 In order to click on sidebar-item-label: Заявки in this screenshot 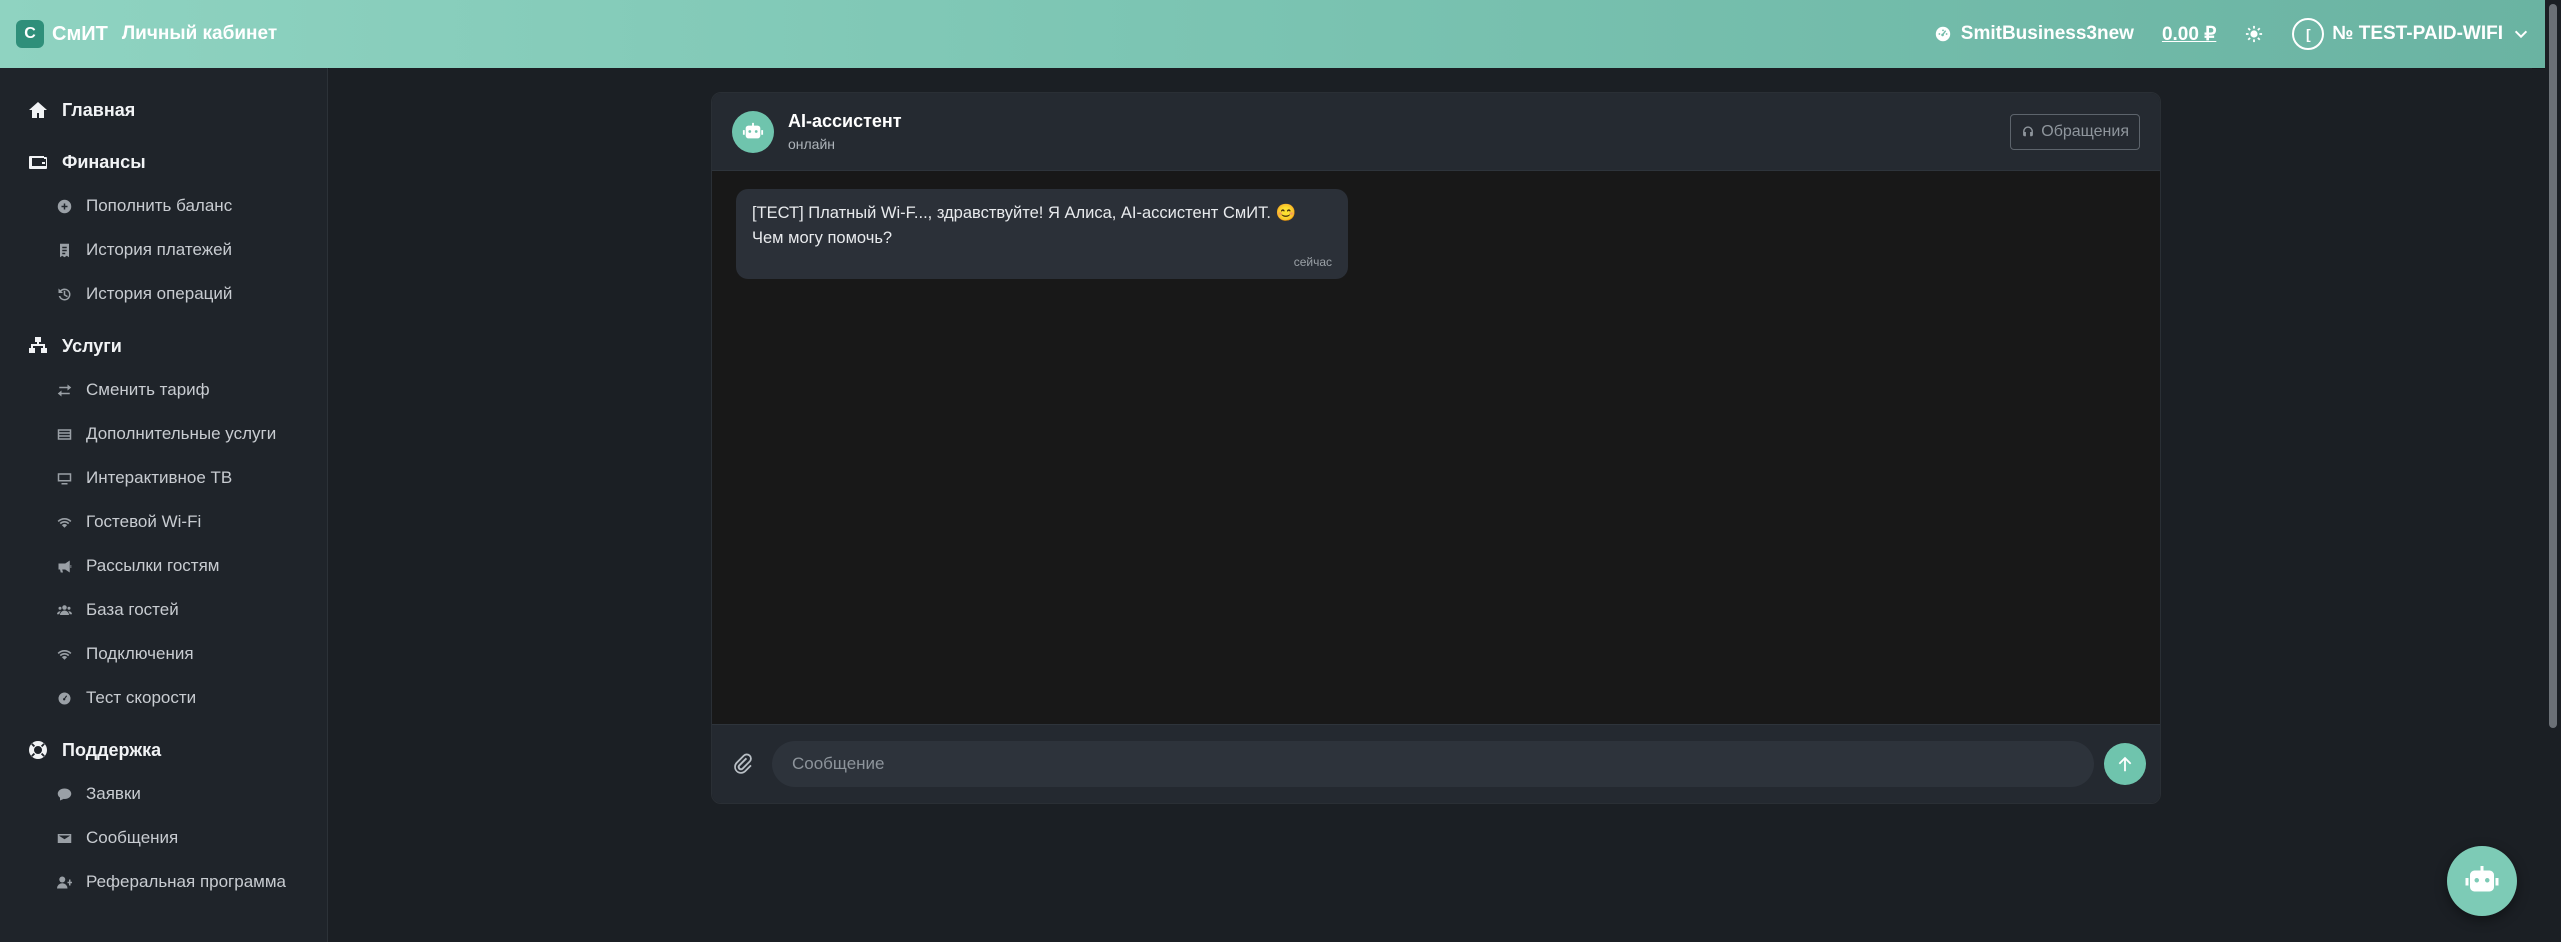, I will do `click(113, 793)`.